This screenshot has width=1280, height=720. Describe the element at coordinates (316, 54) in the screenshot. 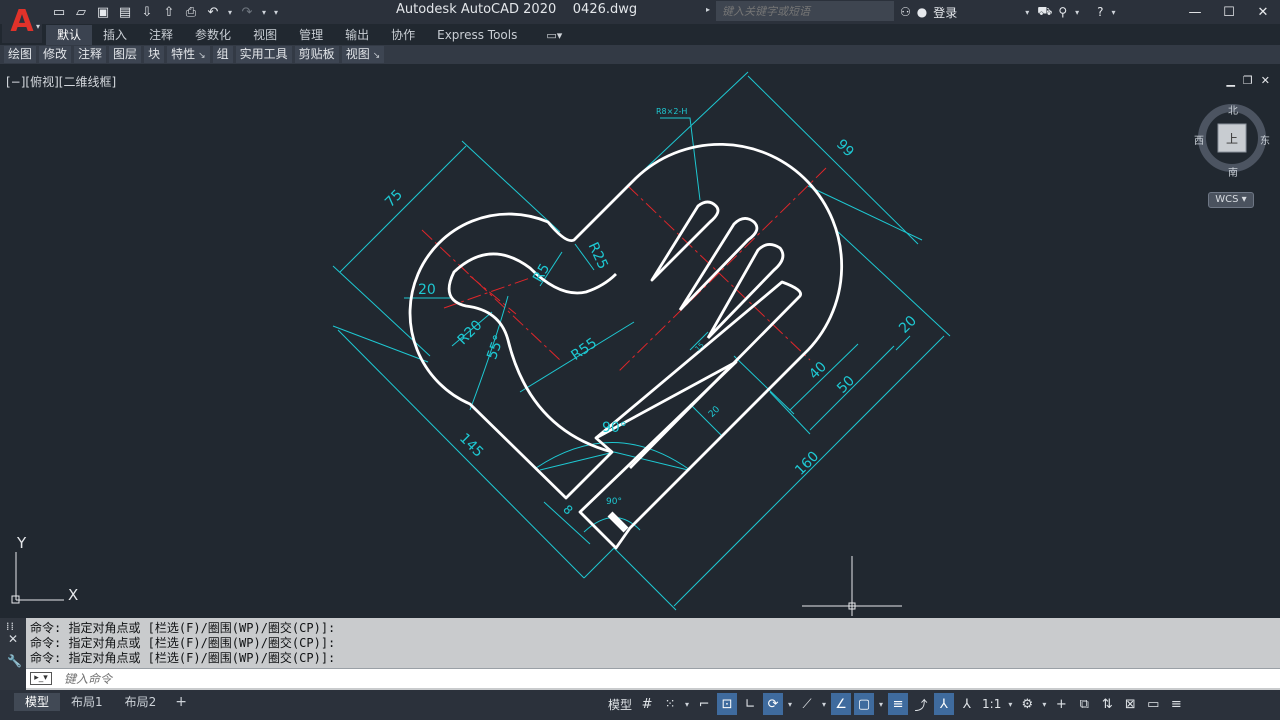

I see `ribbon-panel-8: 剪贴板` at that location.